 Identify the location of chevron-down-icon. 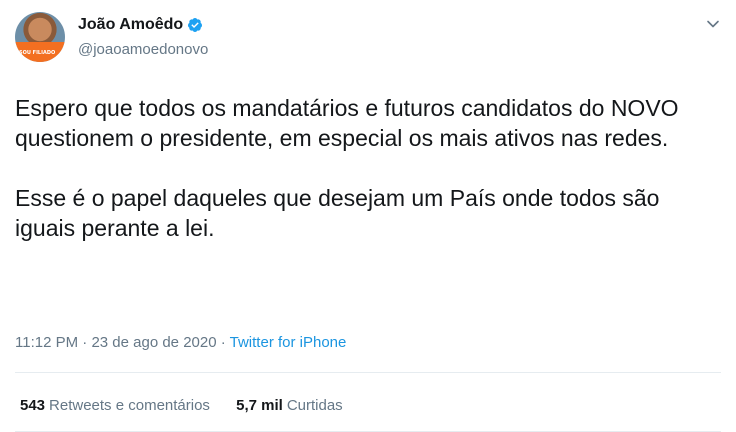
(713, 24).